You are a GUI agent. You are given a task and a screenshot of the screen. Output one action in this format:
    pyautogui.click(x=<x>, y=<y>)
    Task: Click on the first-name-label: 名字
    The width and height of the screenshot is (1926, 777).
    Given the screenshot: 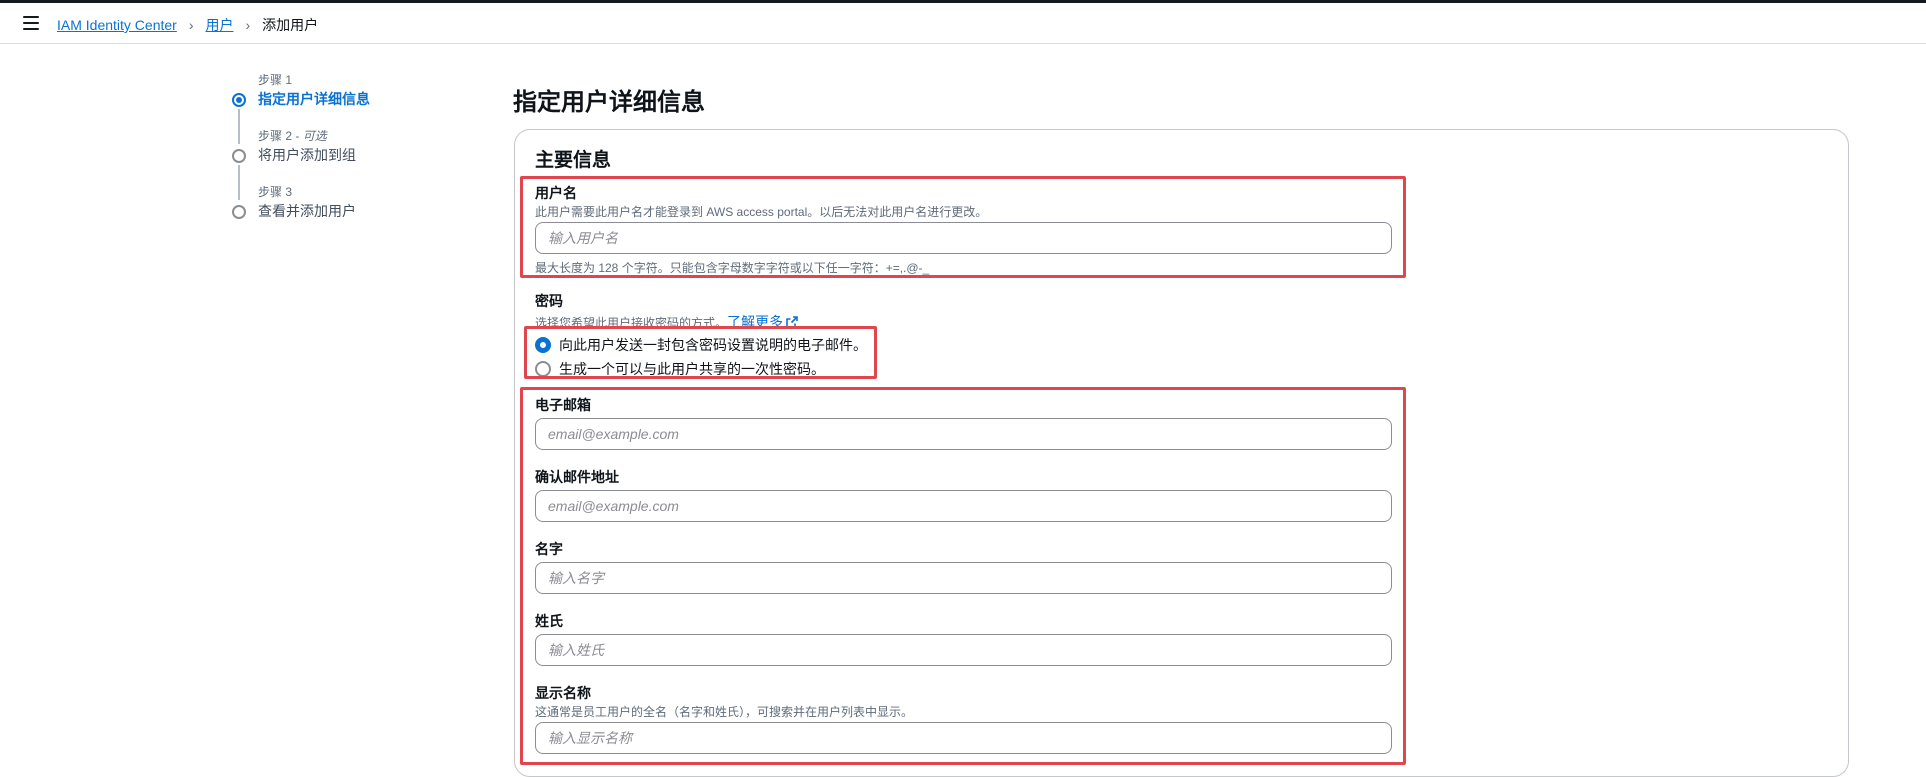 What is the action you would take?
    pyautogui.click(x=549, y=549)
    